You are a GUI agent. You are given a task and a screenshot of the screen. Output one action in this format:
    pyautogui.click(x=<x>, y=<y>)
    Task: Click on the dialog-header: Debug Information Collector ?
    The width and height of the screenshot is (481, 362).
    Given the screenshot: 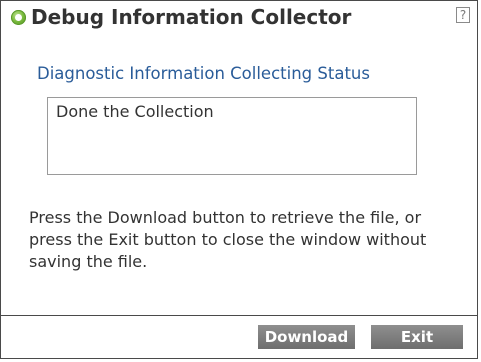 What is the action you would take?
    pyautogui.click(x=239, y=19)
    